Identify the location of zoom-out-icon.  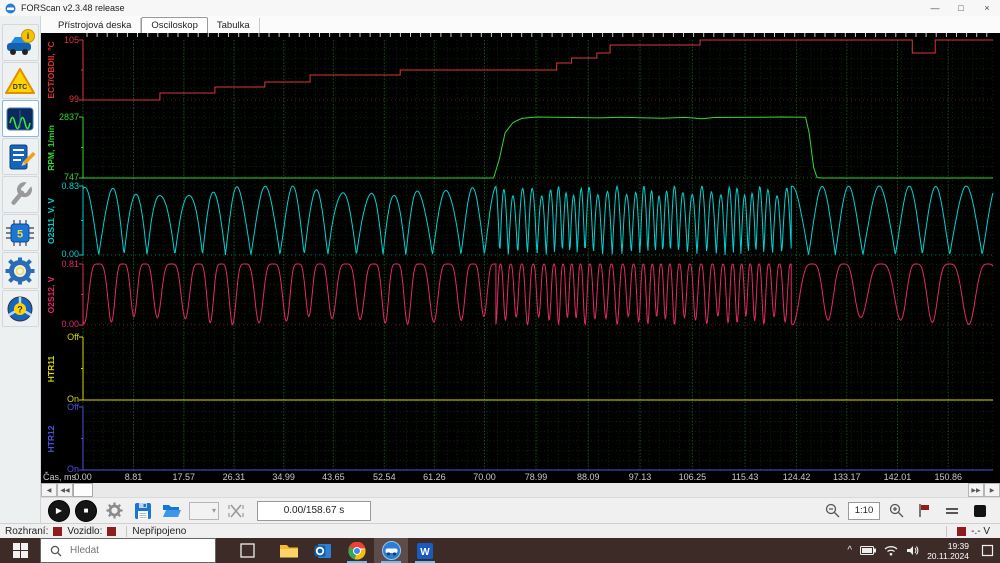
(832, 510).